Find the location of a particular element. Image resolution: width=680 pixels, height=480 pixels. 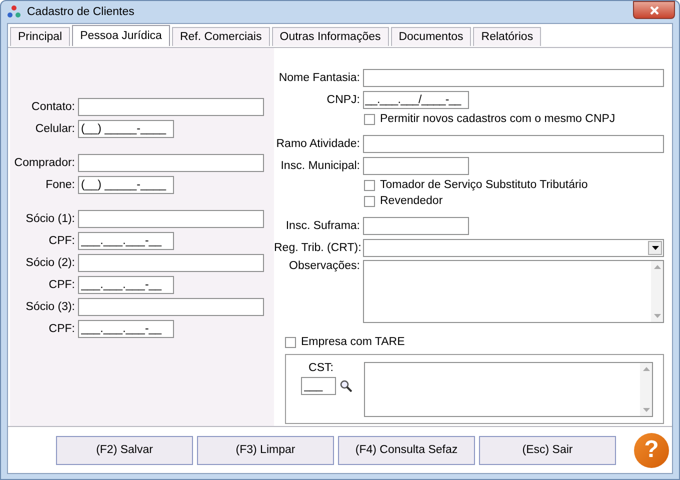

field-label: Comprador: is located at coordinates (44, 163).